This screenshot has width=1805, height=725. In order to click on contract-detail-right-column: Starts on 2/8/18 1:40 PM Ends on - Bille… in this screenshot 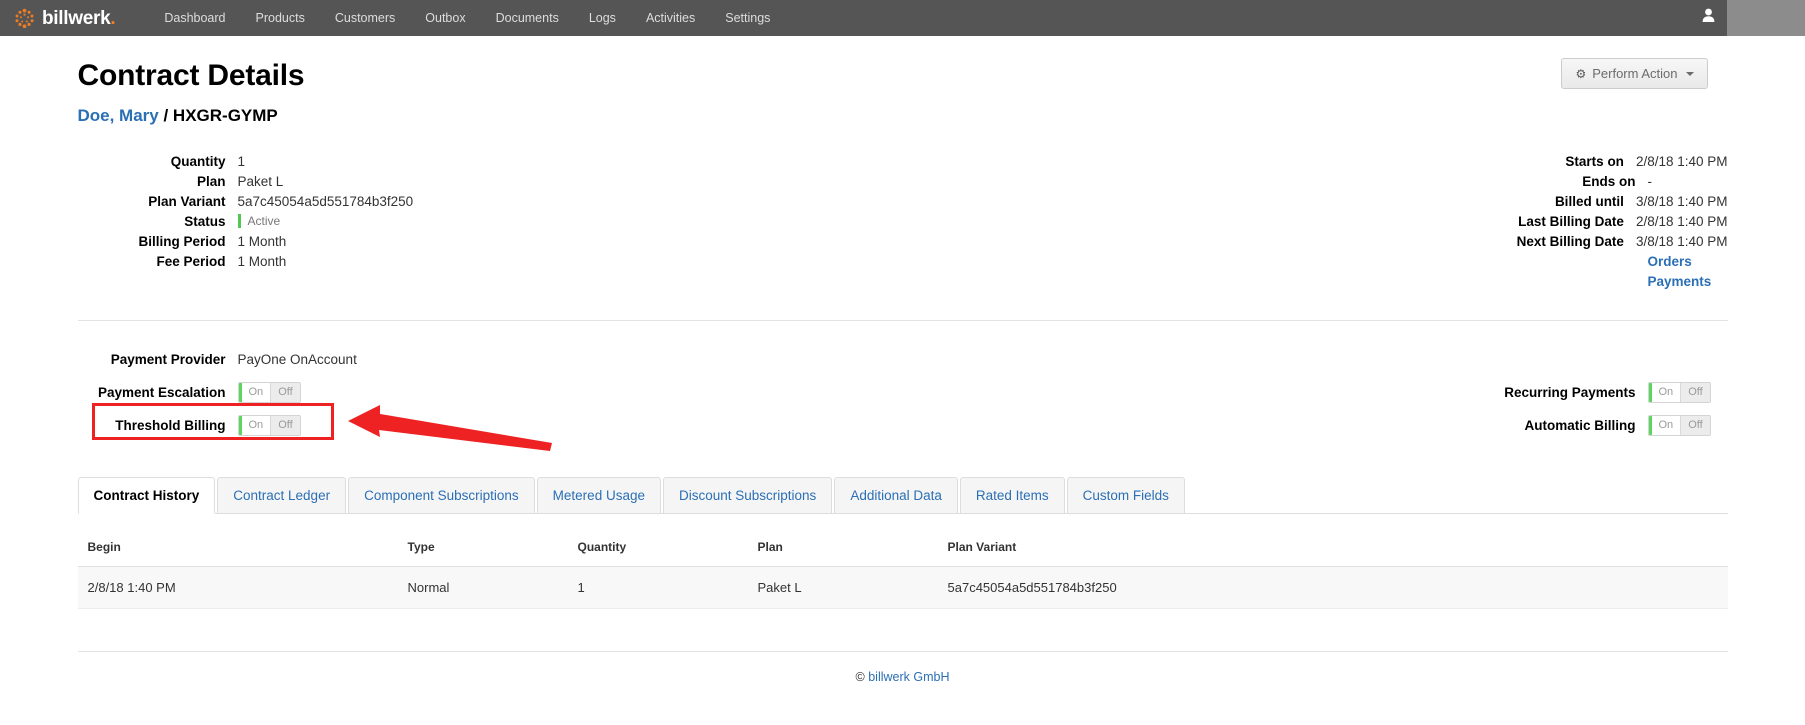, I will do `click(1315, 222)`.